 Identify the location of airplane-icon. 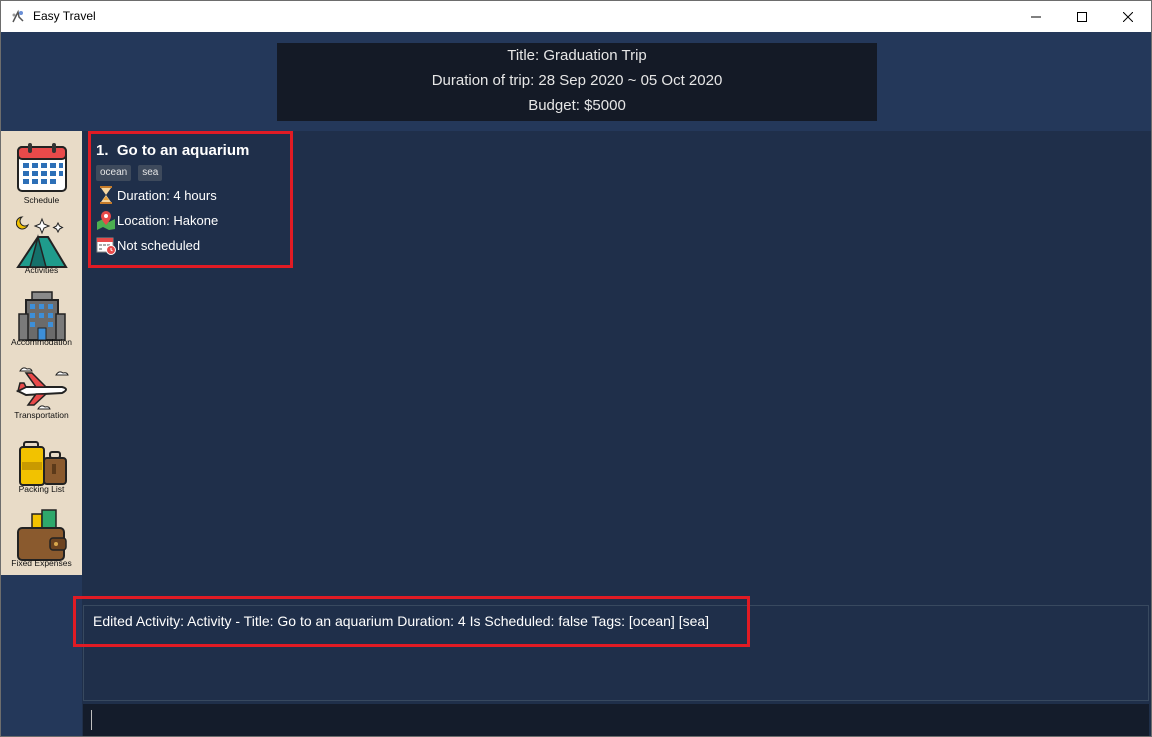
(42, 388).